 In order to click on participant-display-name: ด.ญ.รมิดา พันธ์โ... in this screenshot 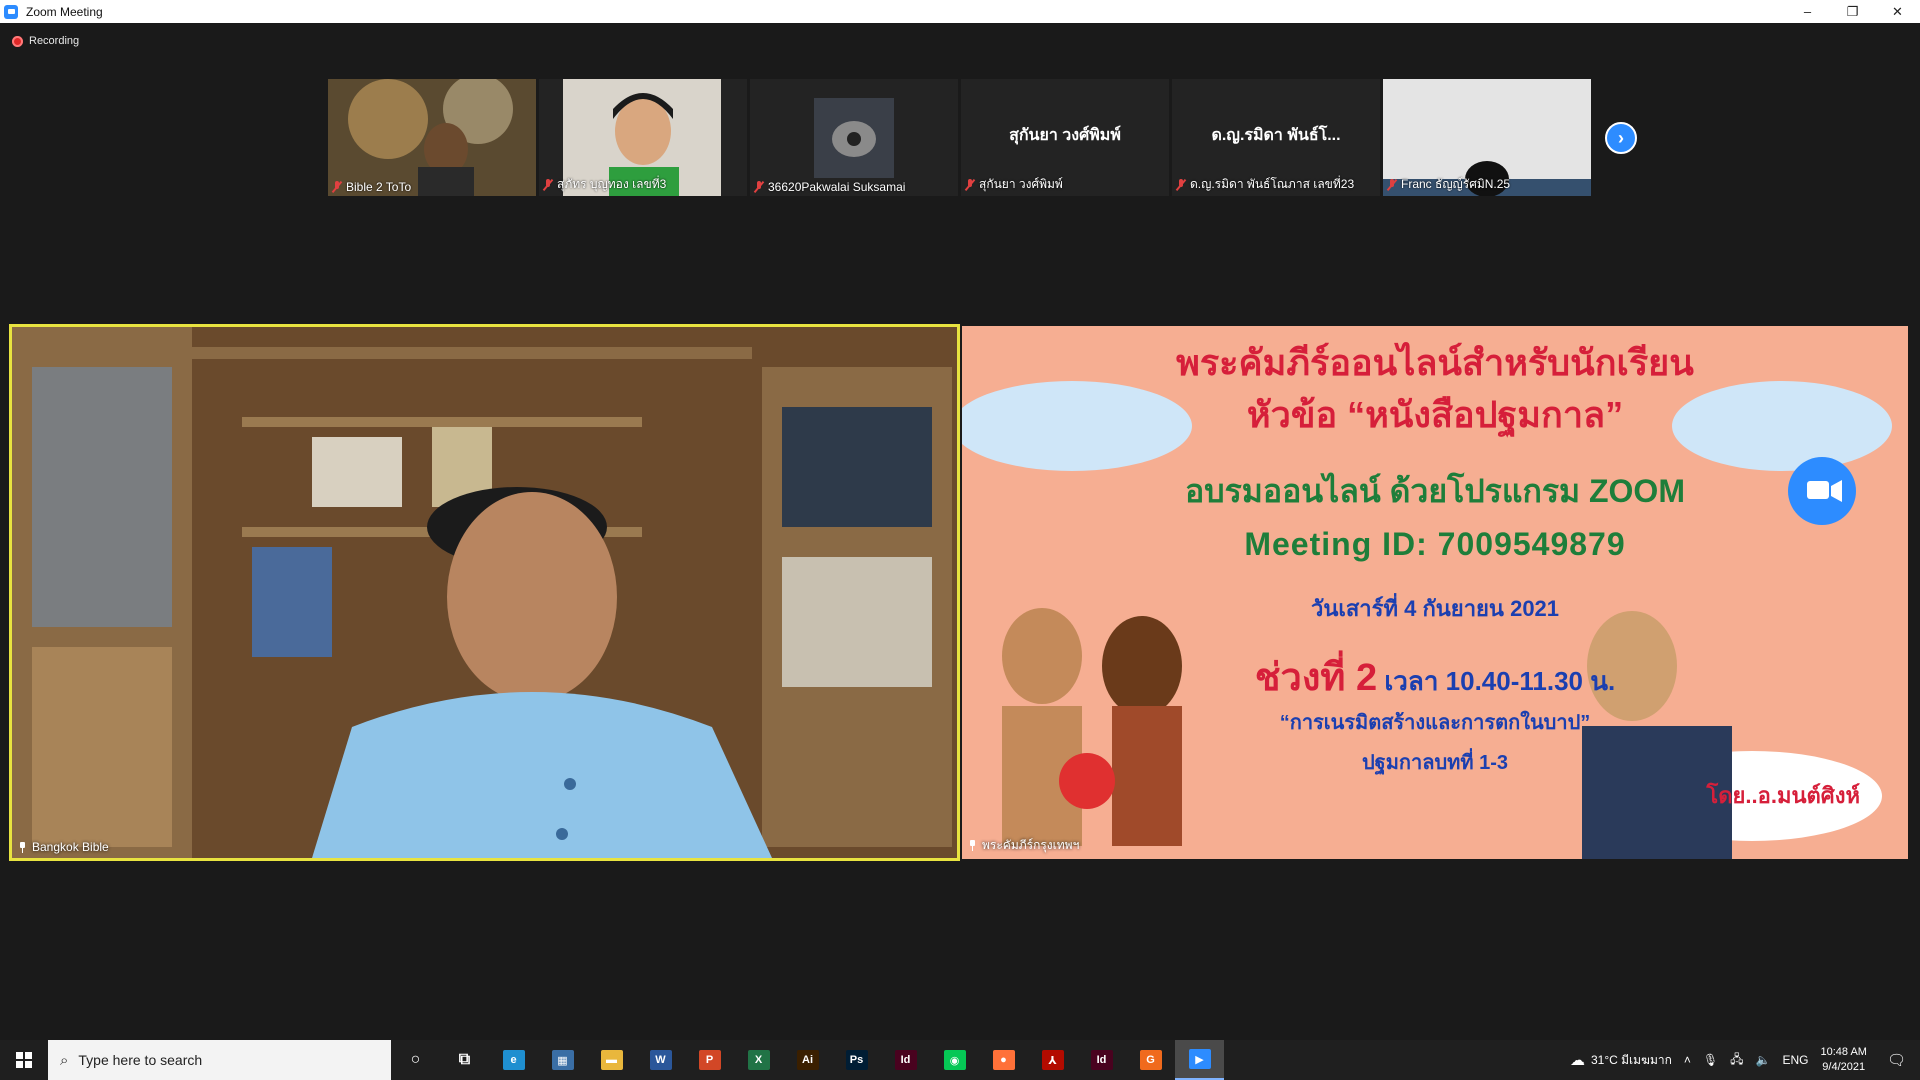, I will do `click(1276, 135)`.